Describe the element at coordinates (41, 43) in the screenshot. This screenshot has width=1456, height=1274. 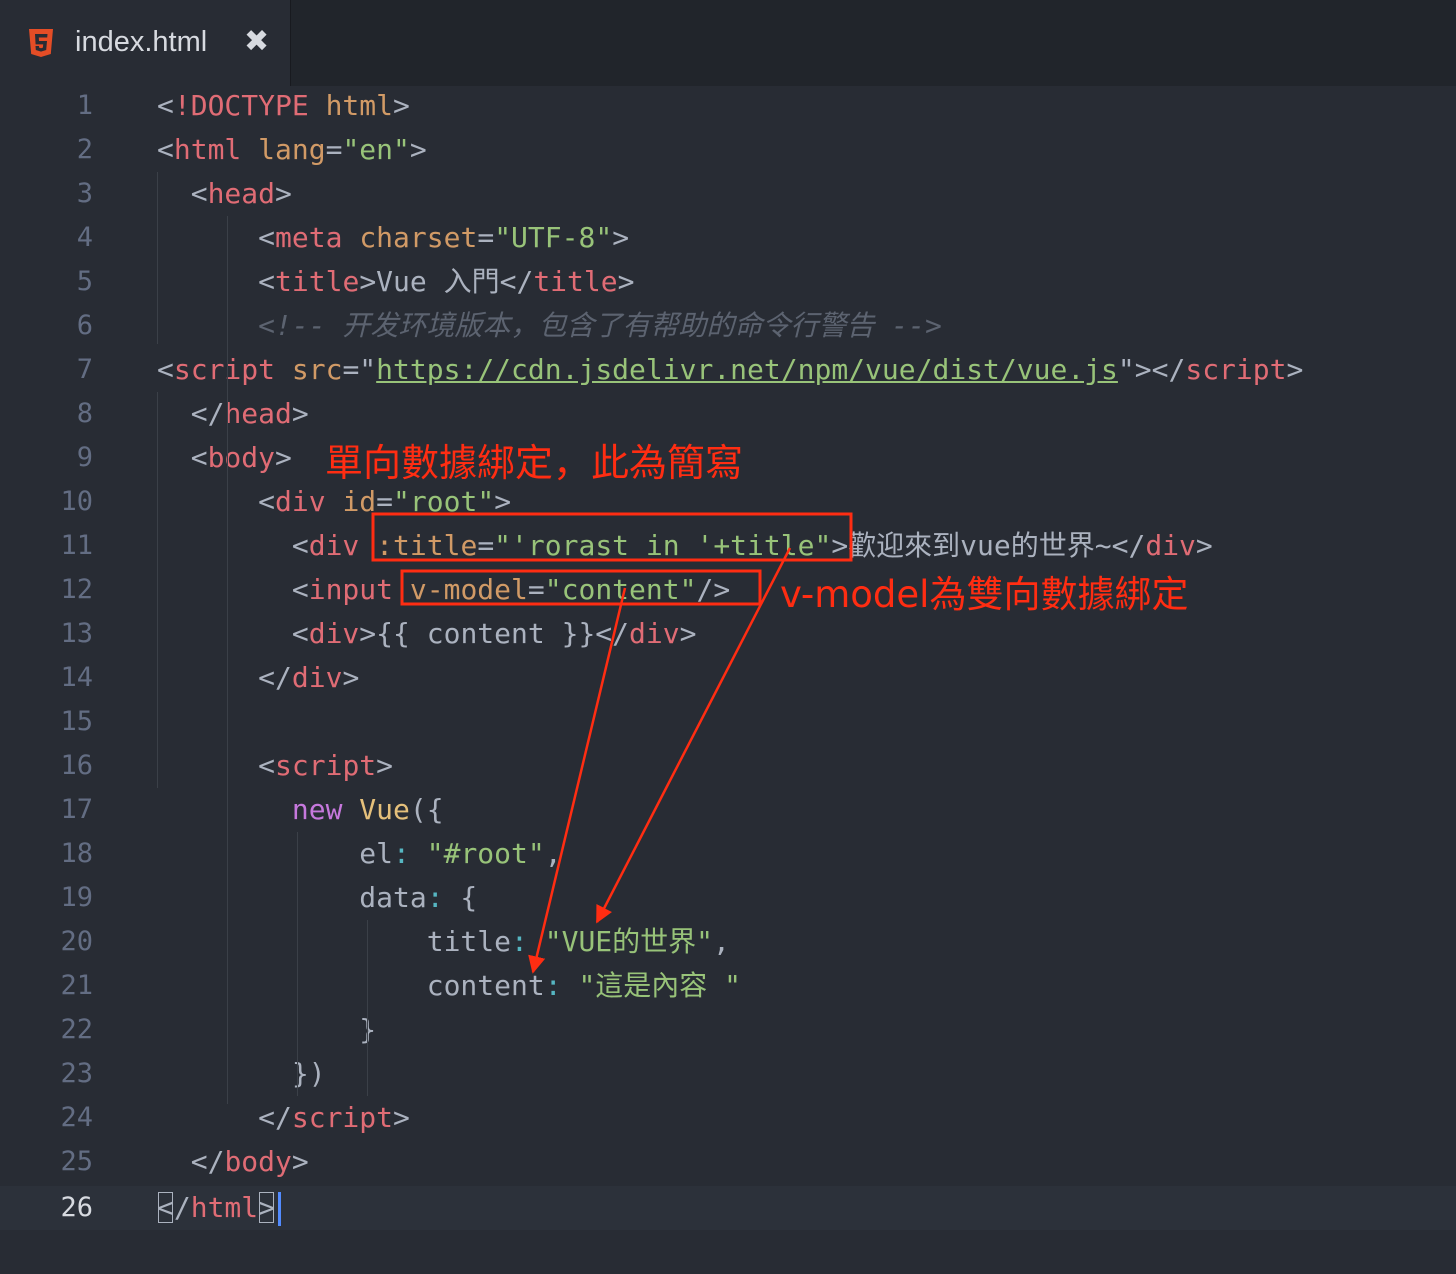
I see `html5-icon` at that location.